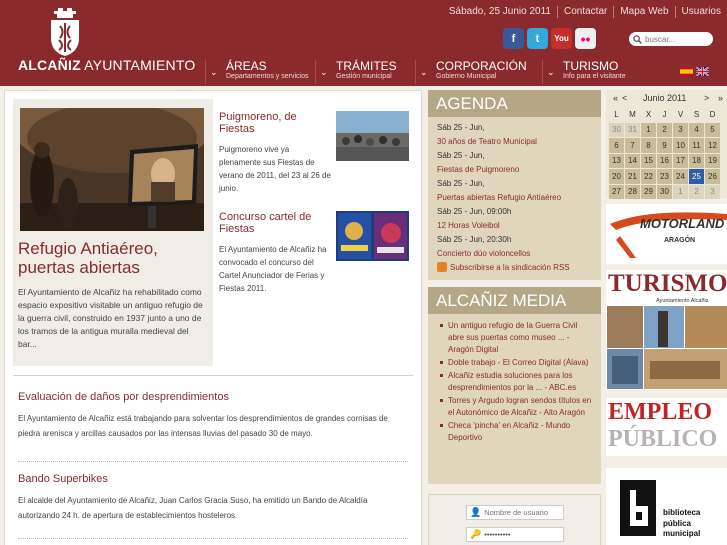 This screenshot has height=545, width=727. What do you see at coordinates (138, 65) in the screenshot?
I see `logo-light: AYUNTAMIENTO` at bounding box center [138, 65].